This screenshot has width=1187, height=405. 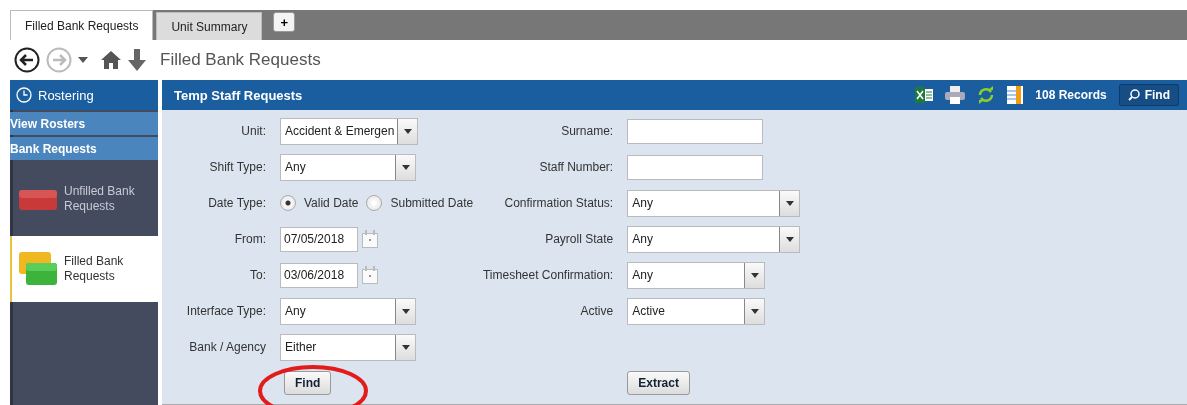 What do you see at coordinates (38, 269) in the screenshot?
I see `folder-stack-icon` at bounding box center [38, 269].